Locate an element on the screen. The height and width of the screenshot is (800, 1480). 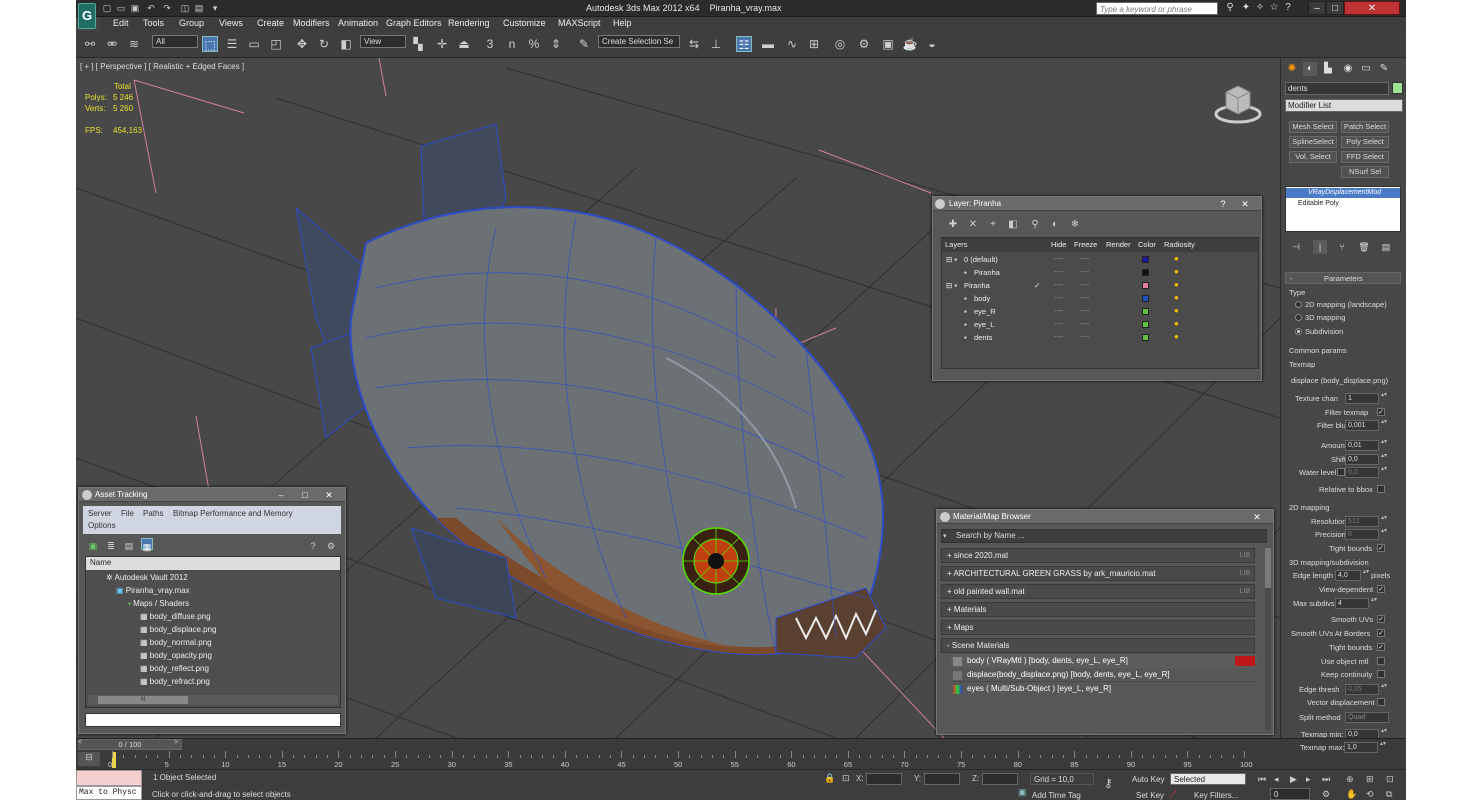
menu-tools: Tools is located at coordinates (153, 23).